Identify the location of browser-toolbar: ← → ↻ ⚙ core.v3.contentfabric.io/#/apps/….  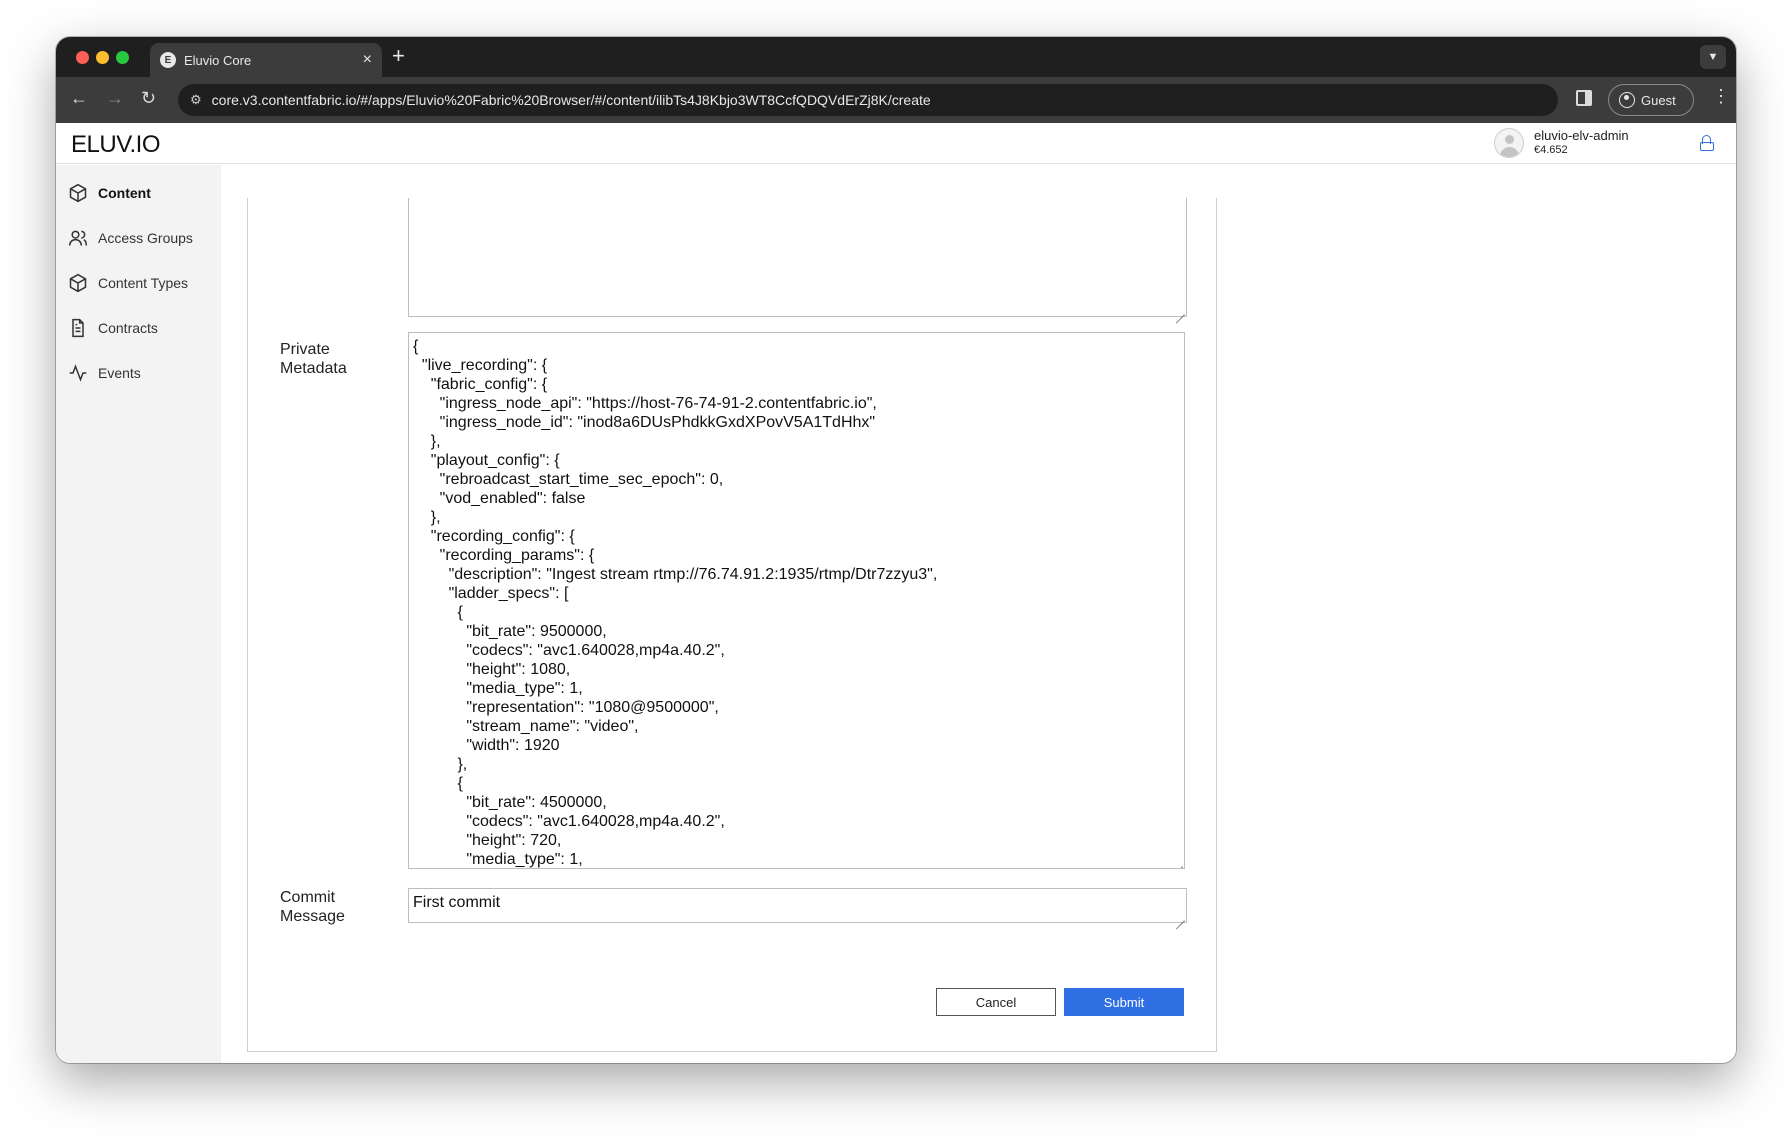
(896, 100).